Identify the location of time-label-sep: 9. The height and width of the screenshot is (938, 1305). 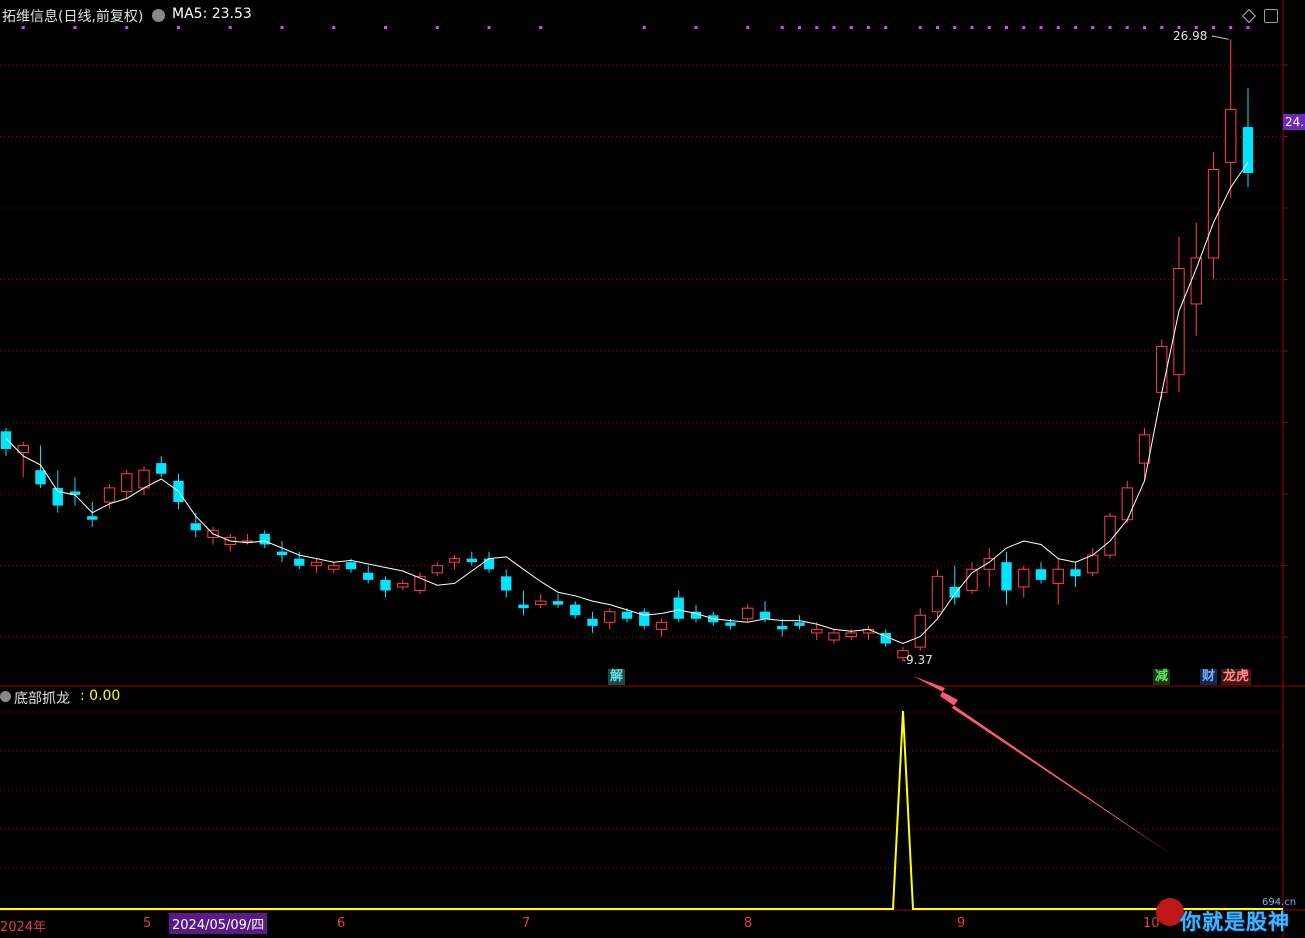
(961, 923).